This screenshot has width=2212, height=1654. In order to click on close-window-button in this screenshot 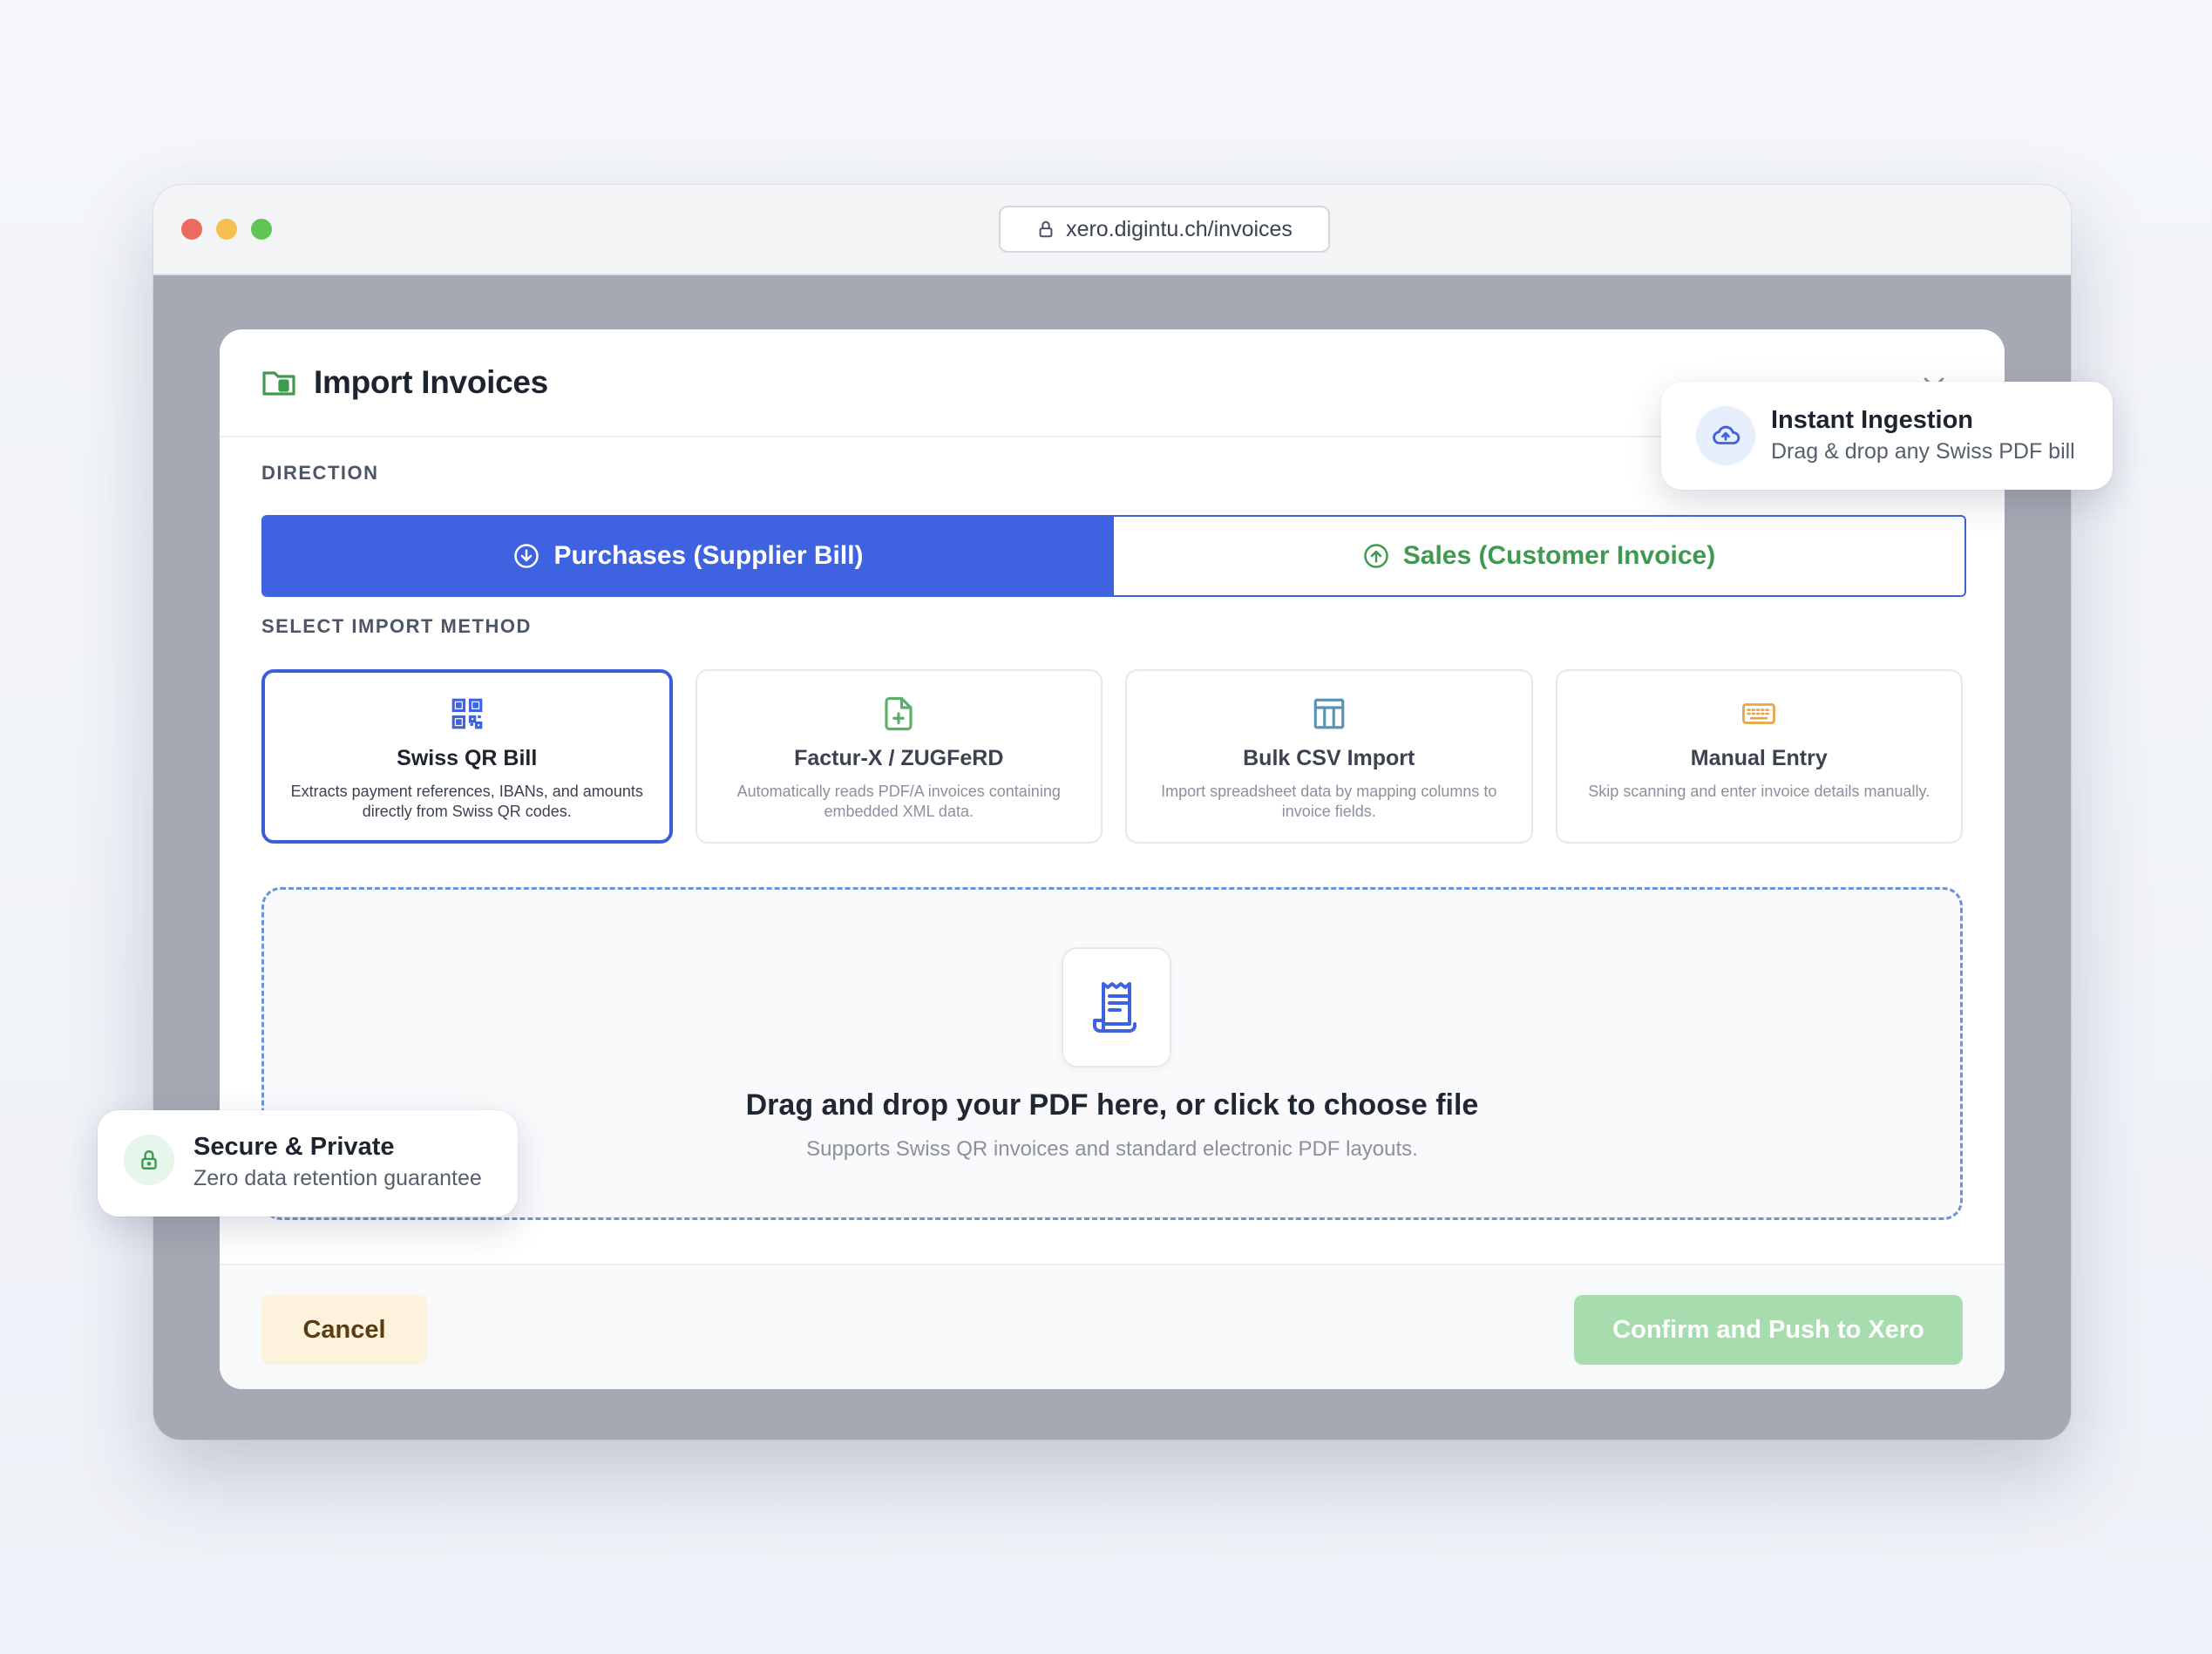, I will do `click(191, 230)`.